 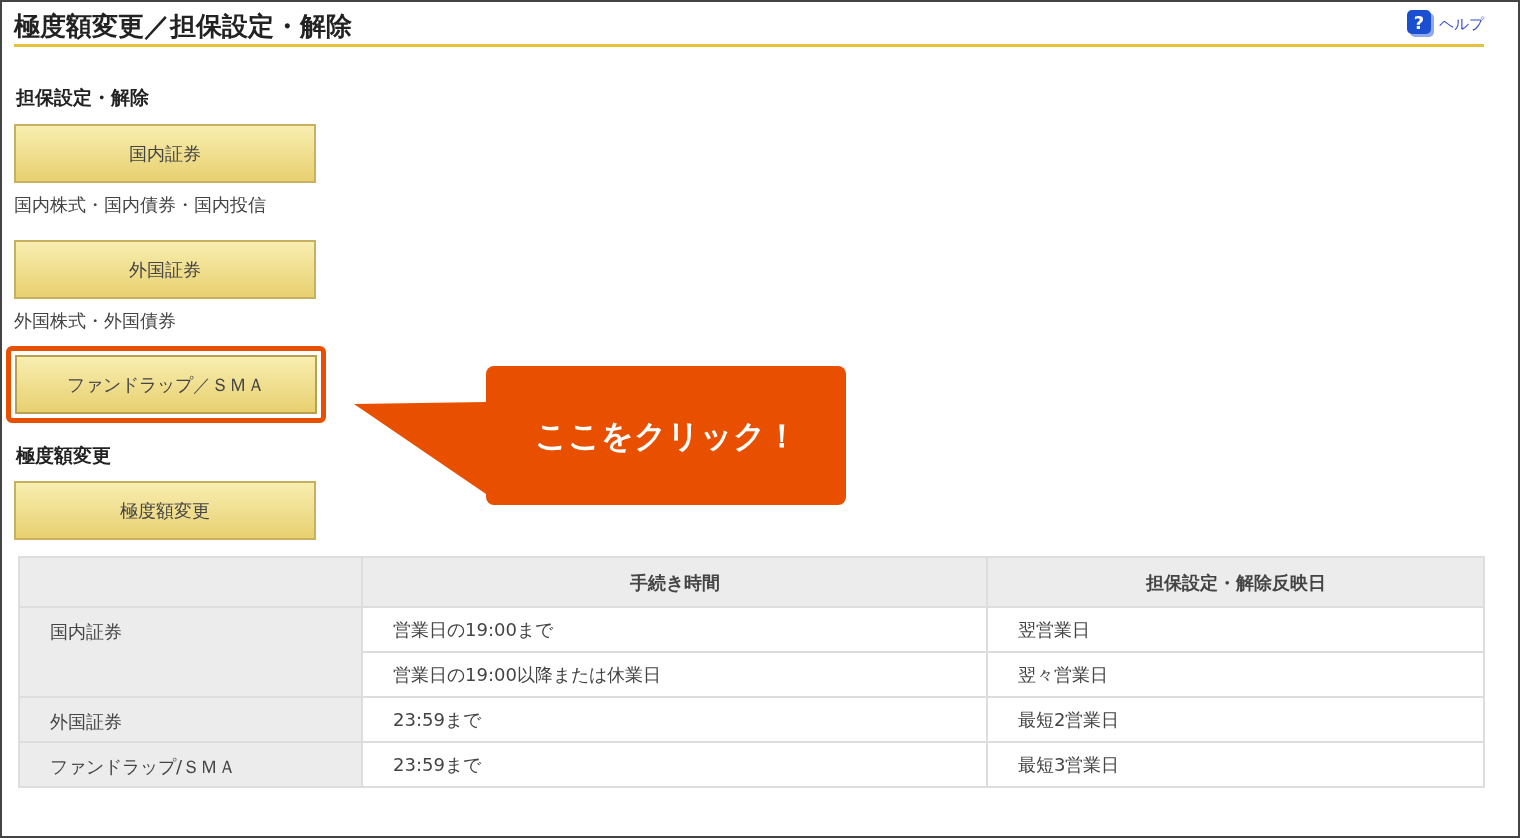 I want to click on table-cell: 最短3営業日, so click(x=1235, y=764).